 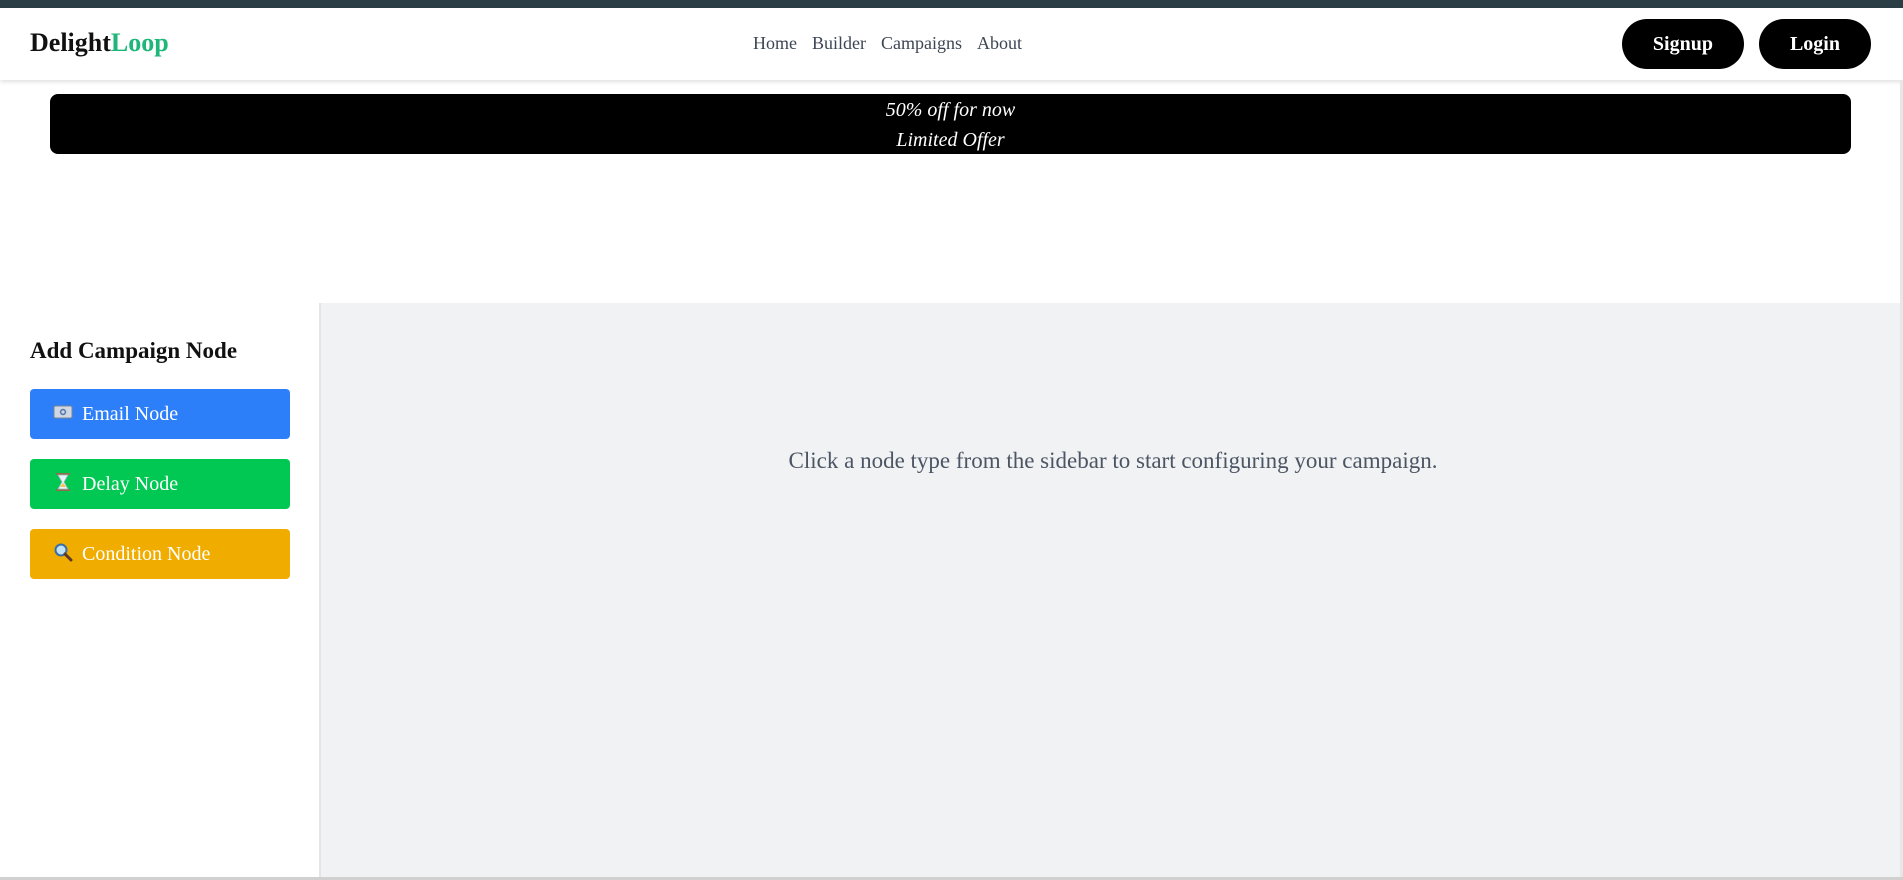 What do you see at coordinates (134, 350) in the screenshot?
I see `sidebar-title: Add Campaign Node` at bounding box center [134, 350].